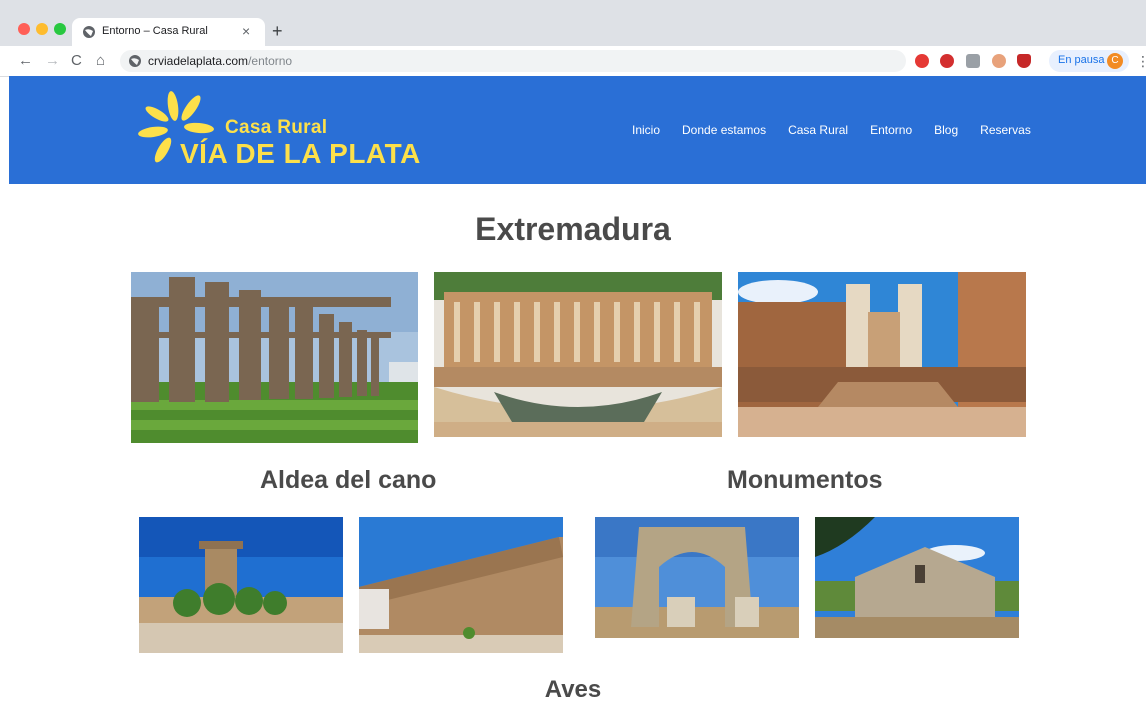 The width and height of the screenshot is (1146, 706). I want to click on profile-button: En pausa C, so click(1089, 61).